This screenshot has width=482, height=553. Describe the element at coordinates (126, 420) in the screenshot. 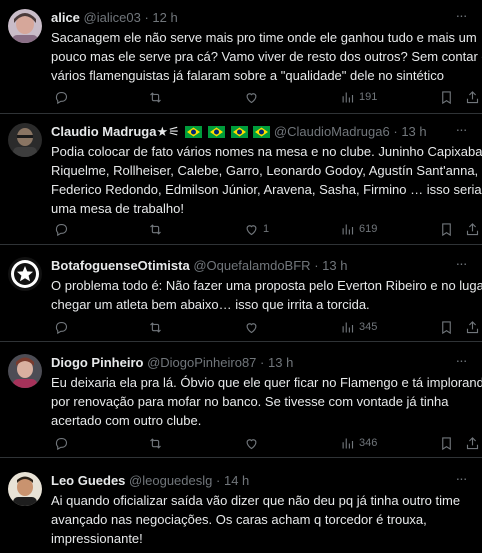

I see `tweet-text-line: acertado com outro clube.` at that location.